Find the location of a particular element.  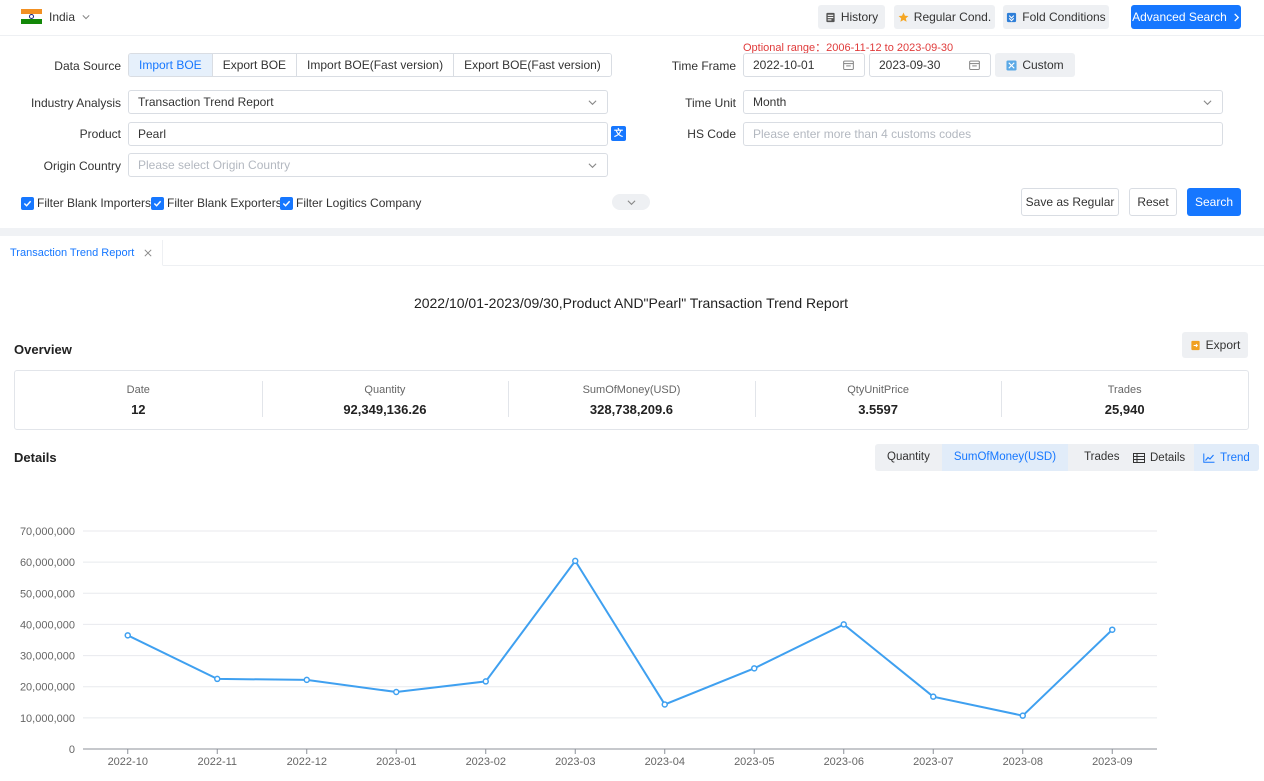

country-name: India is located at coordinates (62, 16).